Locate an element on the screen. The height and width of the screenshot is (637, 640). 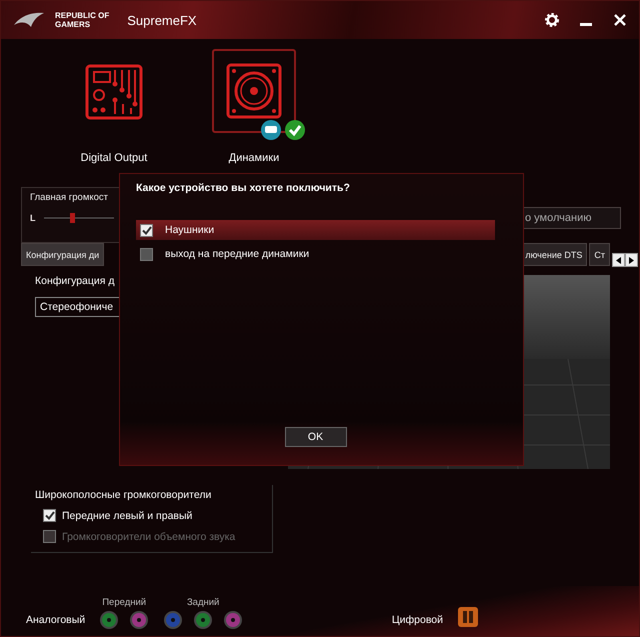
logo-icon is located at coordinates (29, 20).